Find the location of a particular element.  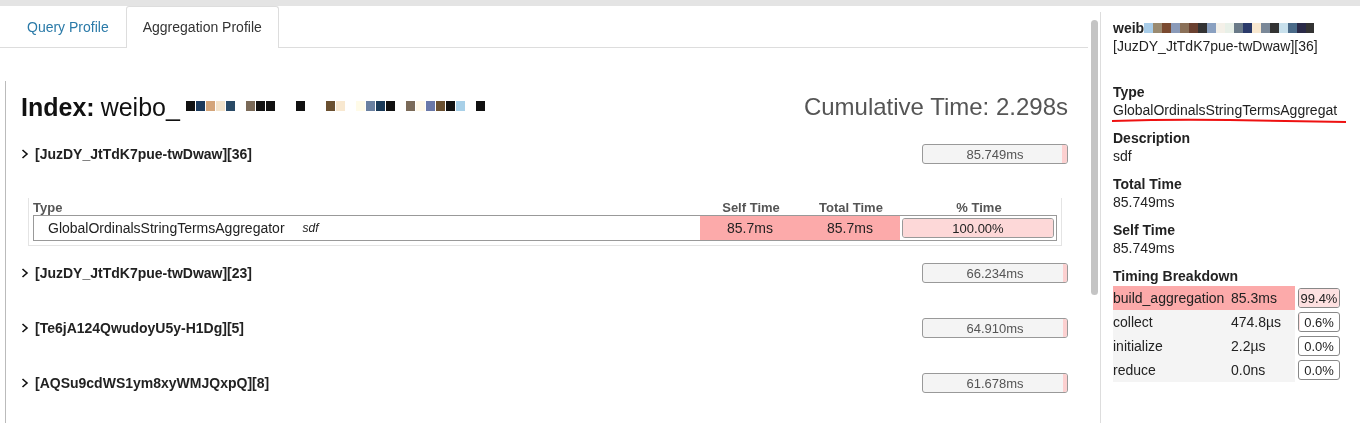

cumulative-time: Cumulative Time: 2.298s is located at coordinates (935, 107).